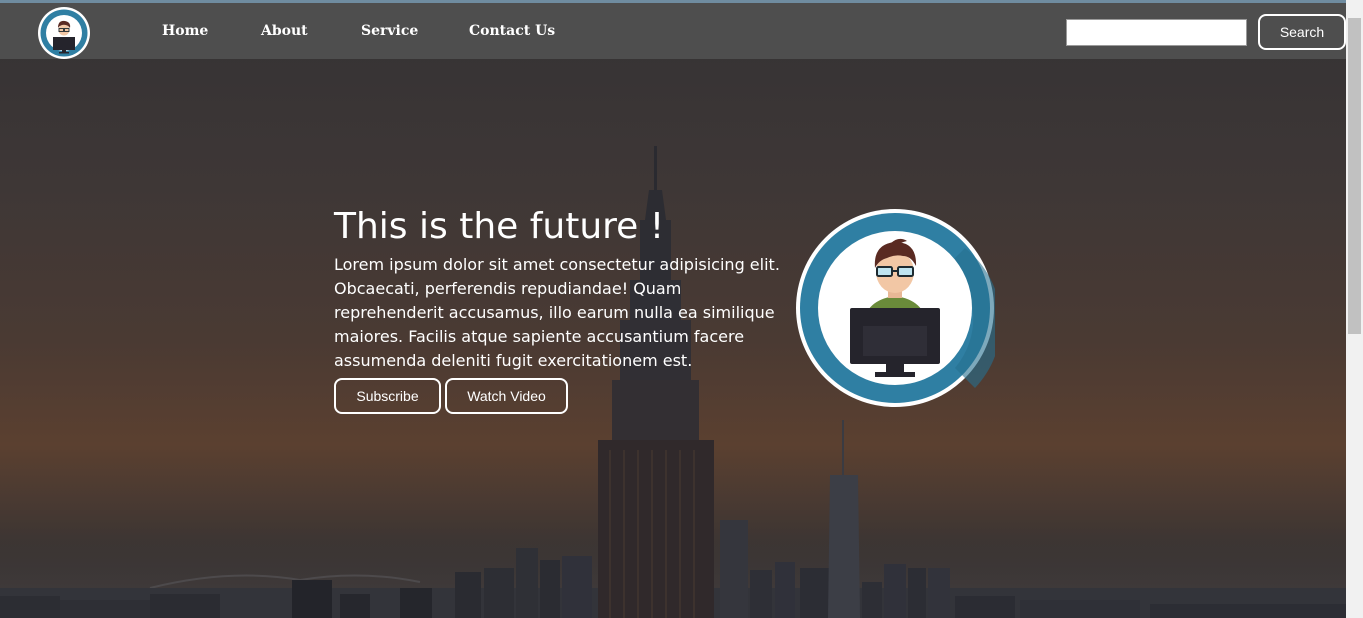 This screenshot has height=618, width=1363. I want to click on nav-link-service: Service, so click(389, 31).